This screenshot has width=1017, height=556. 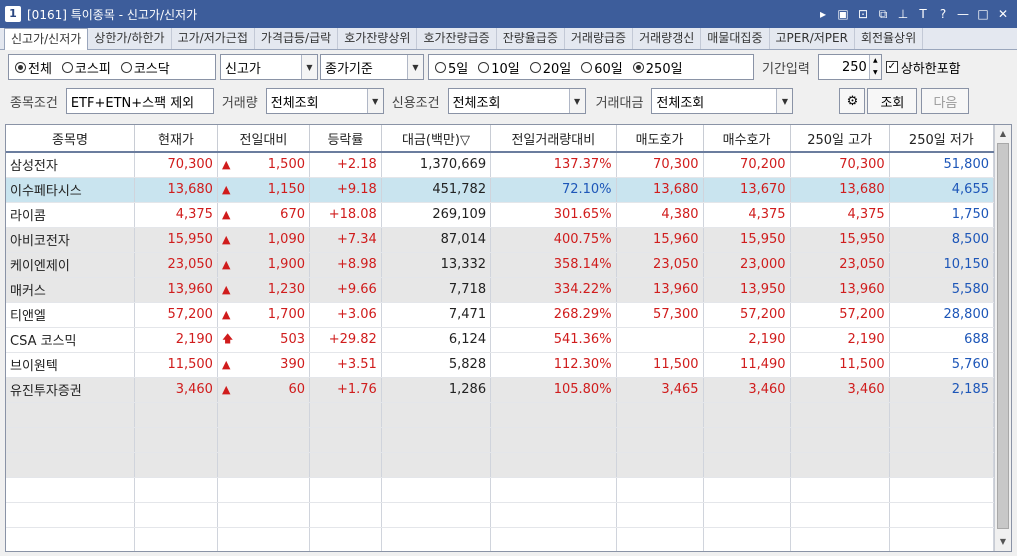 I want to click on query-button: 조회, so click(x=892, y=101).